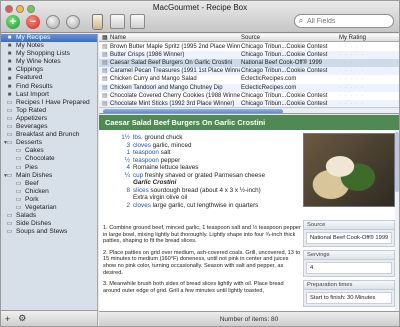 This screenshot has width=400, height=327. What do you see at coordinates (141, 190) in the screenshot?
I see `ingredient-unit: slices` at bounding box center [141, 190].